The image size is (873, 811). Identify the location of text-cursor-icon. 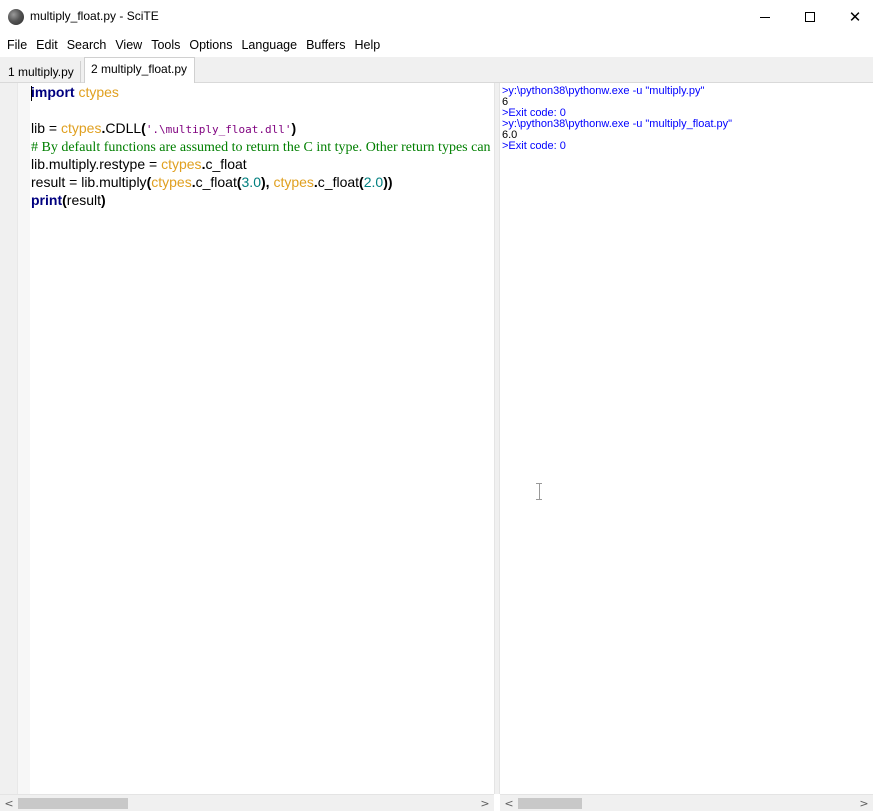
(539, 491).